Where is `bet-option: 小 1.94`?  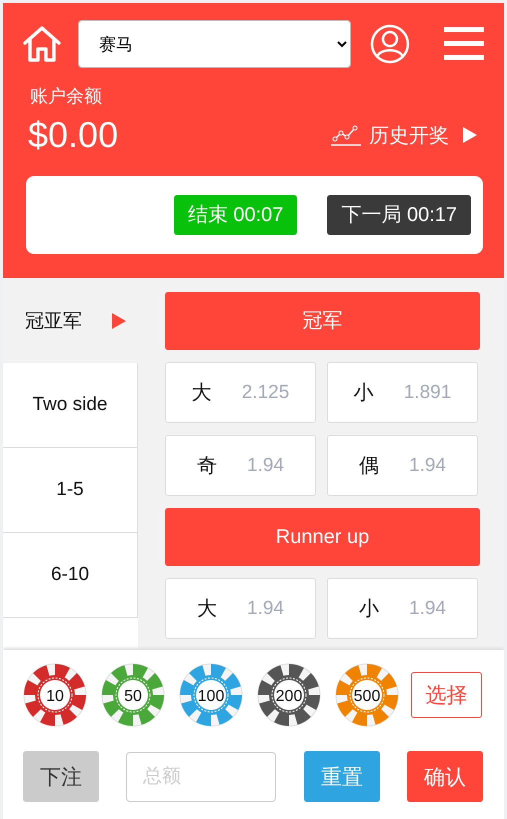
bet-option: 小 1.94 is located at coordinates (402, 608).